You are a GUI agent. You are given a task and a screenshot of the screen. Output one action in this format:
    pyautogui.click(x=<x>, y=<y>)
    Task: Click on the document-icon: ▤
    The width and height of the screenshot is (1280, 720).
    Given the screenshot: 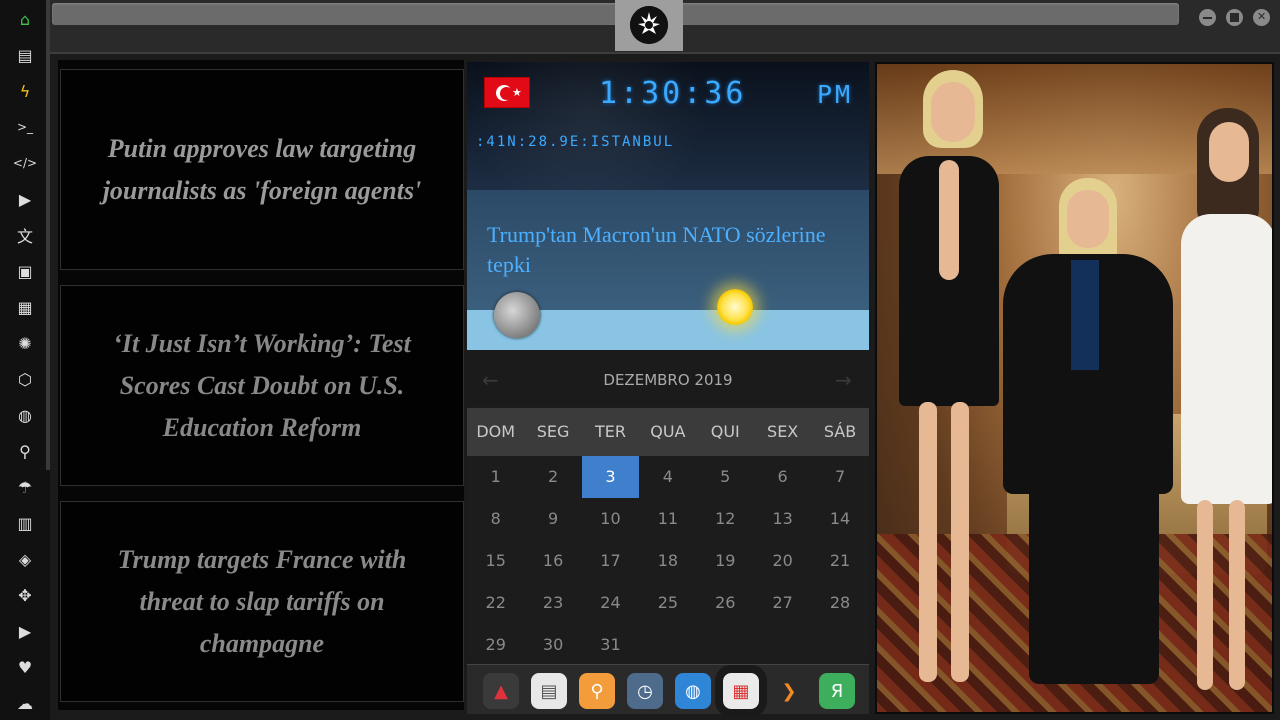 What is the action you would take?
    pyautogui.click(x=25, y=55)
    